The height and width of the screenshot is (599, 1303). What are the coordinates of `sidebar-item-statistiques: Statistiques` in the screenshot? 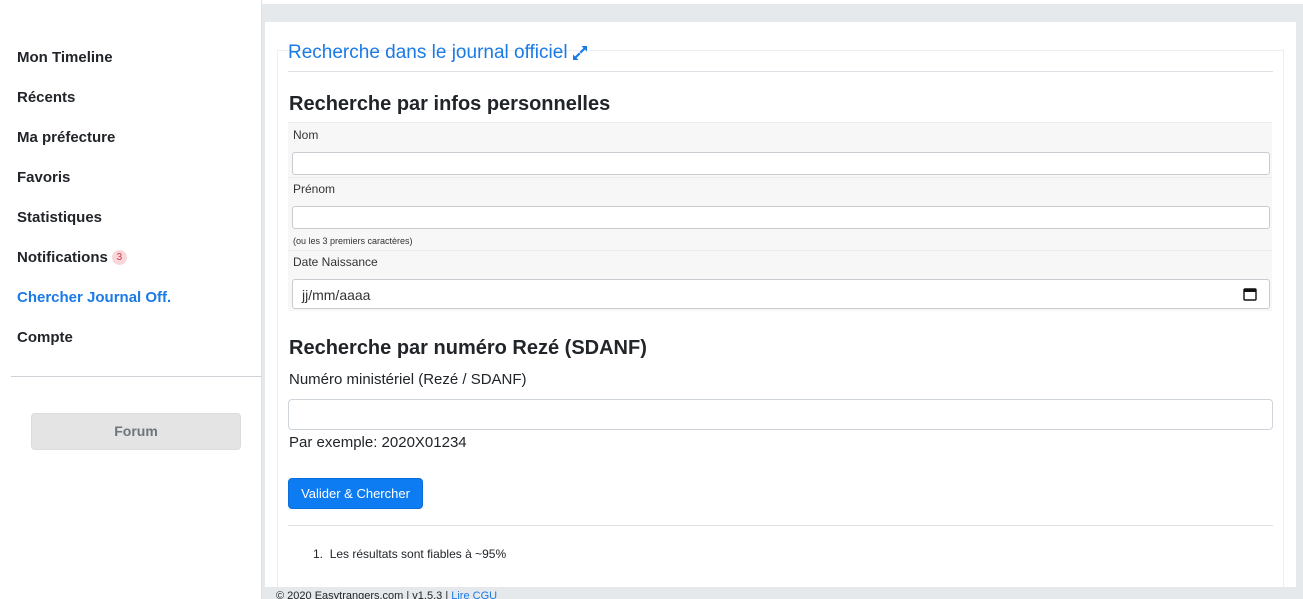 It's located at (136, 218).